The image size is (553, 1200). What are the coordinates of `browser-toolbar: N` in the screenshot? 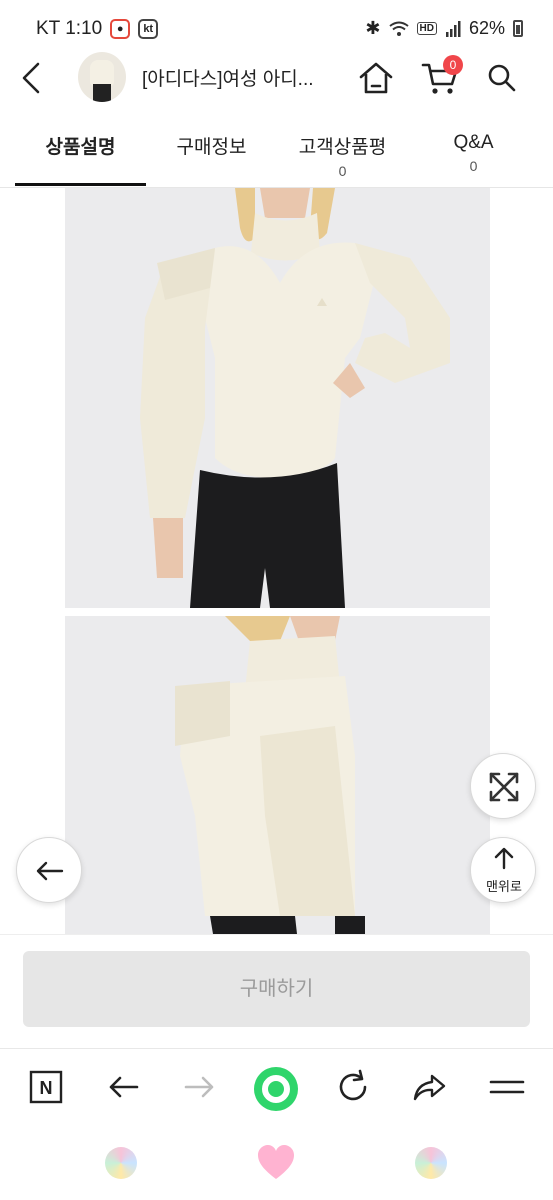 It's located at (276, 1089).